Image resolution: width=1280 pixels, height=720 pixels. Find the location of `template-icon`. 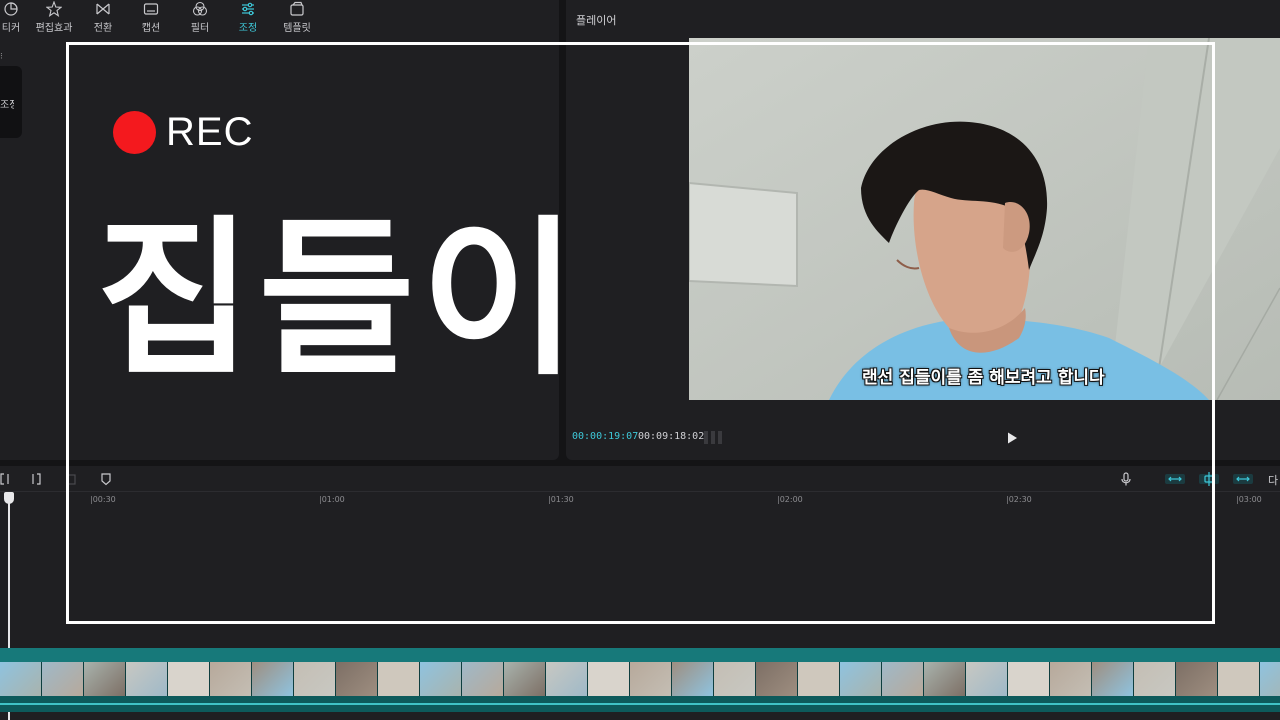

template-icon is located at coordinates (297, 8).